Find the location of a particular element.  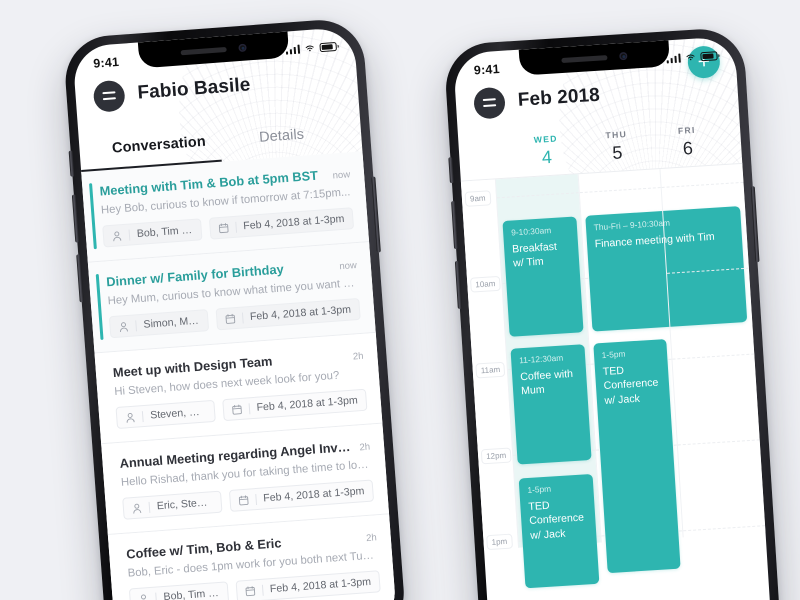

event-time: 11-12:30am is located at coordinates (541, 359).